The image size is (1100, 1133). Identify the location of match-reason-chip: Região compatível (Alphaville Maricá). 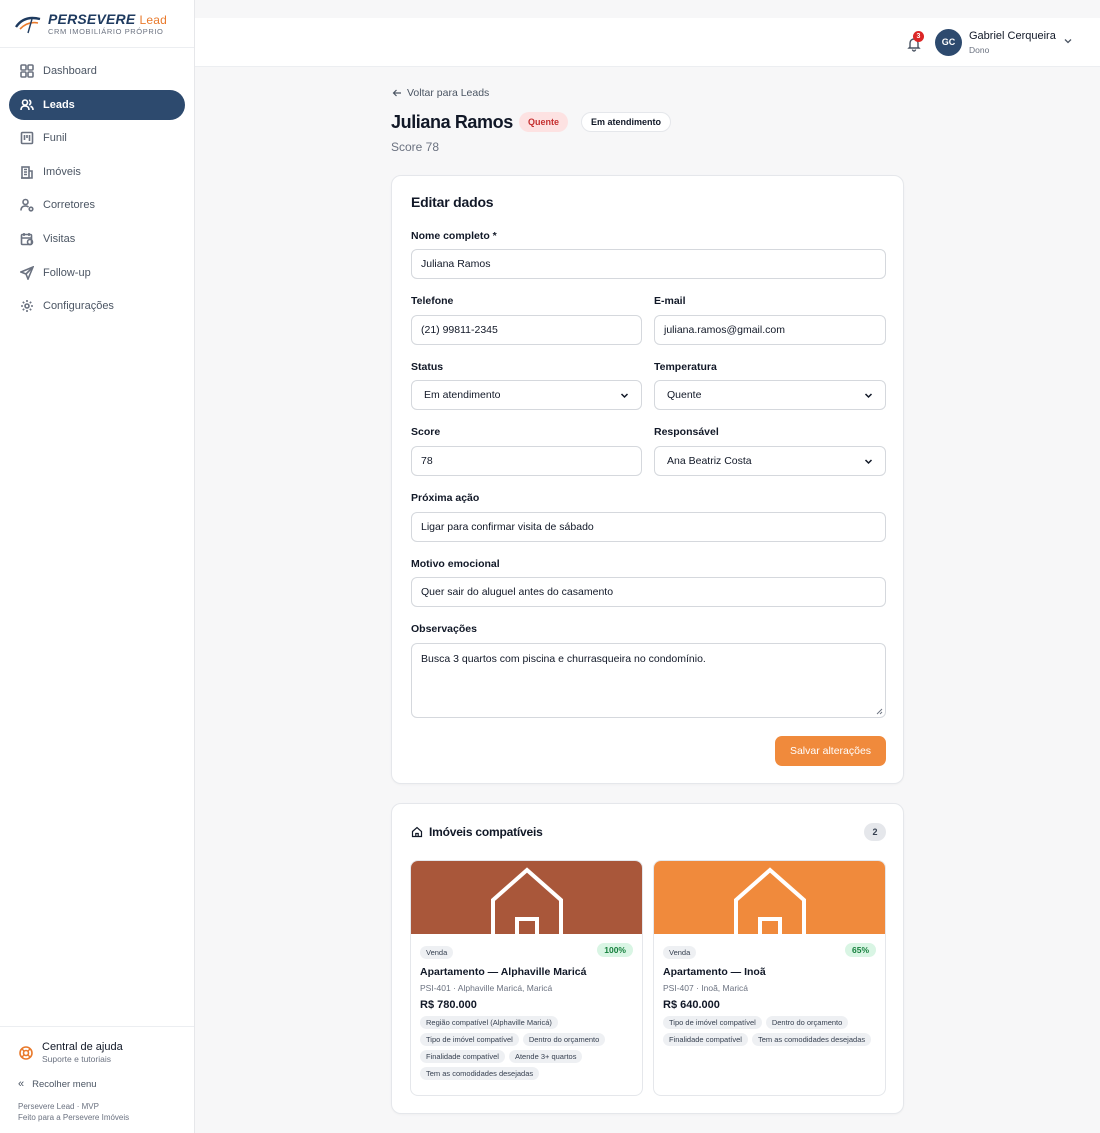
(489, 1022).